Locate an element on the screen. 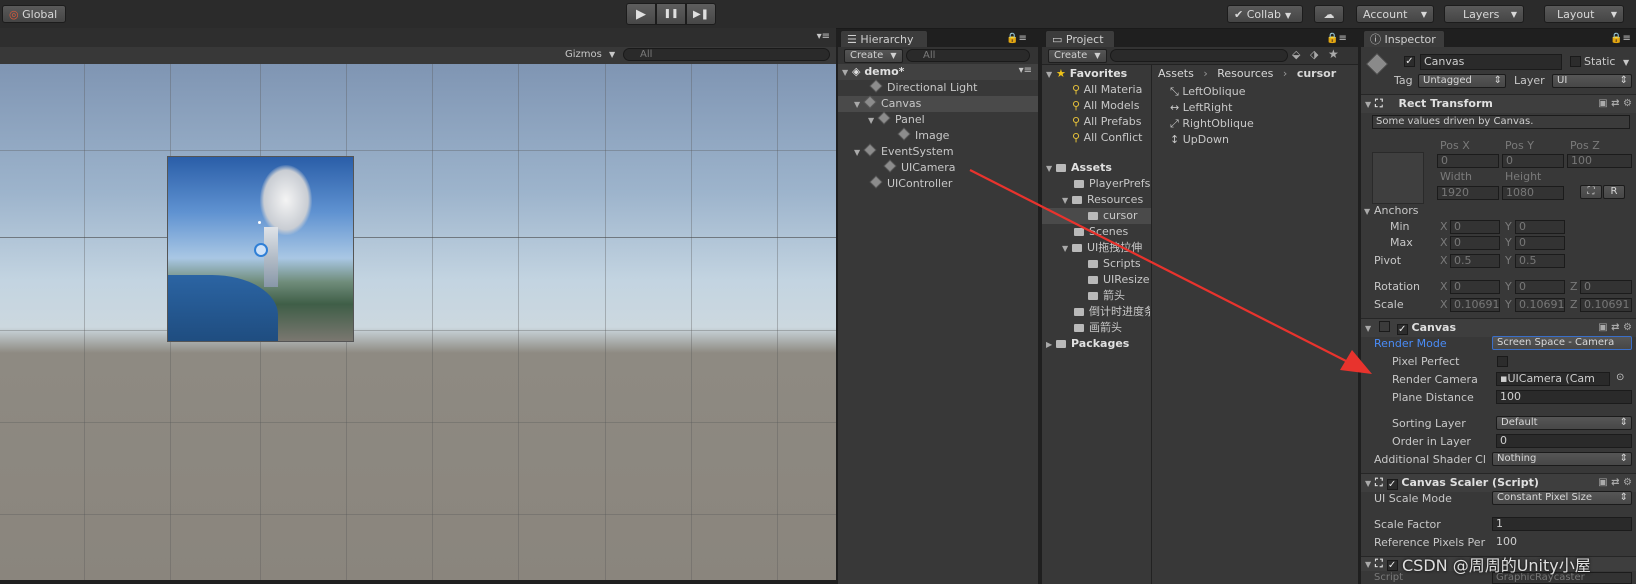 Image resolution: width=1636 pixels, height=584 pixels. folder-item-ui-drag: ▼ UI拖拽拉伸 is located at coordinates (1106, 248).